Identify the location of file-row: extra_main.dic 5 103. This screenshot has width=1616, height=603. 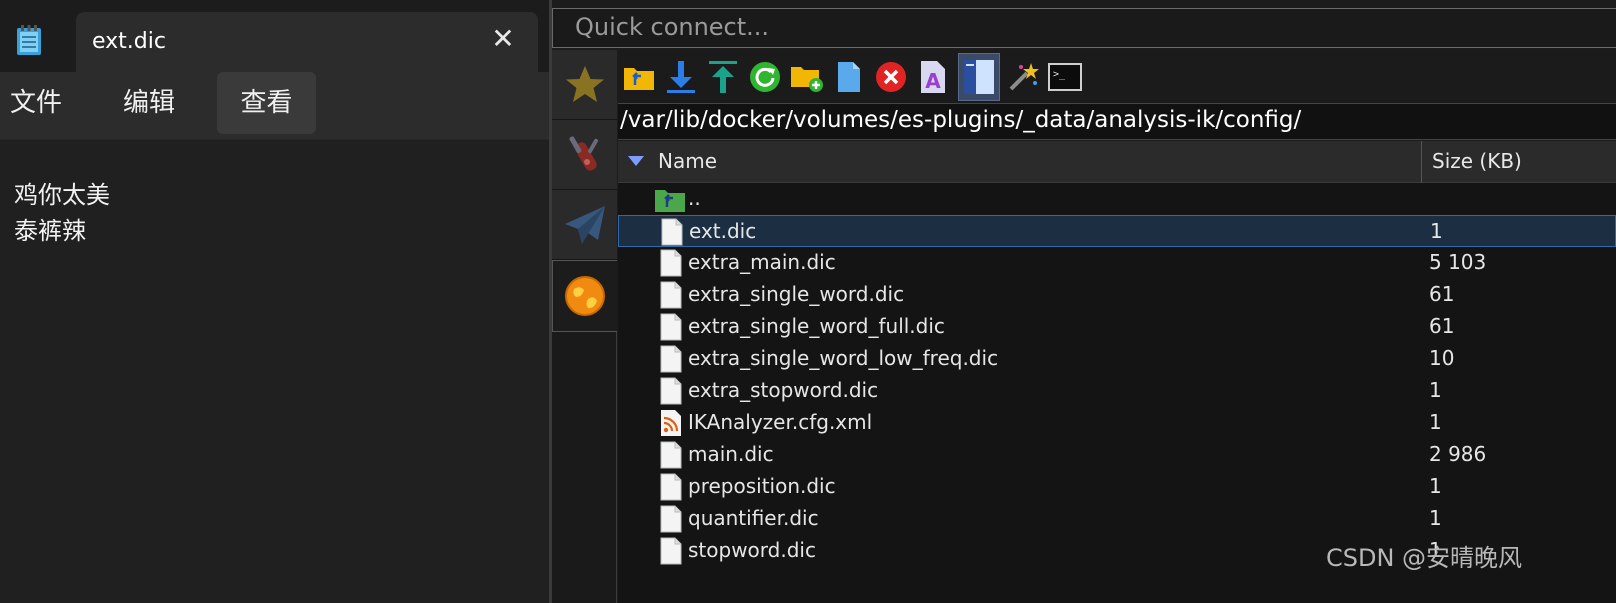
(1117, 263).